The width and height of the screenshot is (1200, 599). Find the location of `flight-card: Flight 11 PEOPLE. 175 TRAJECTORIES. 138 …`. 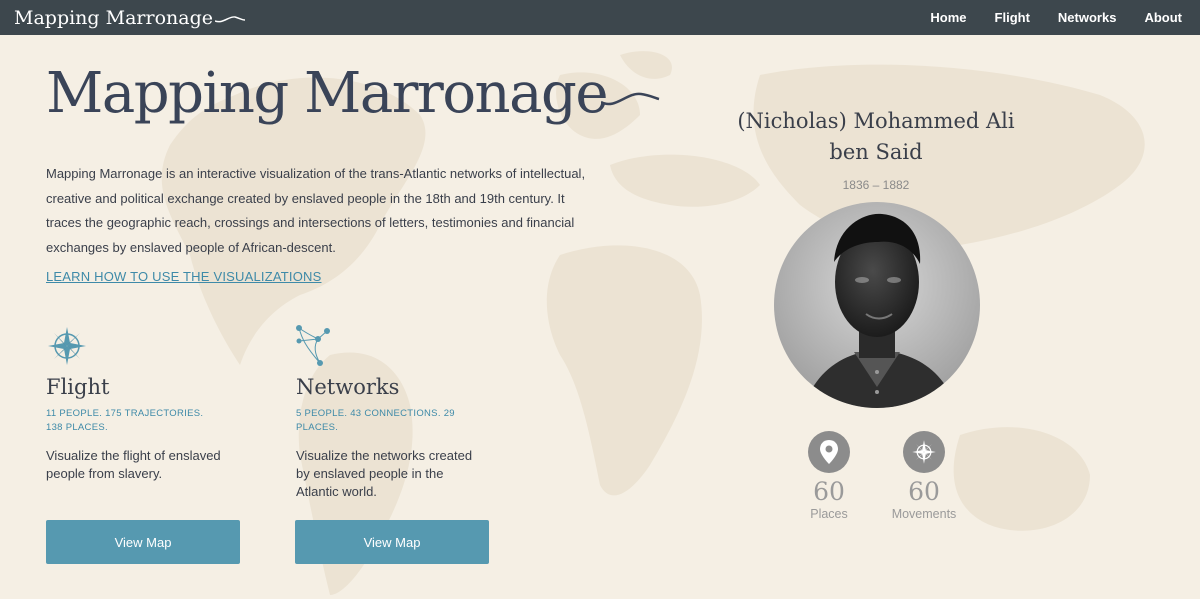

flight-card: Flight 11 PEOPLE. 175 TRAJECTORIES. 138 … is located at coordinates (146, 404).